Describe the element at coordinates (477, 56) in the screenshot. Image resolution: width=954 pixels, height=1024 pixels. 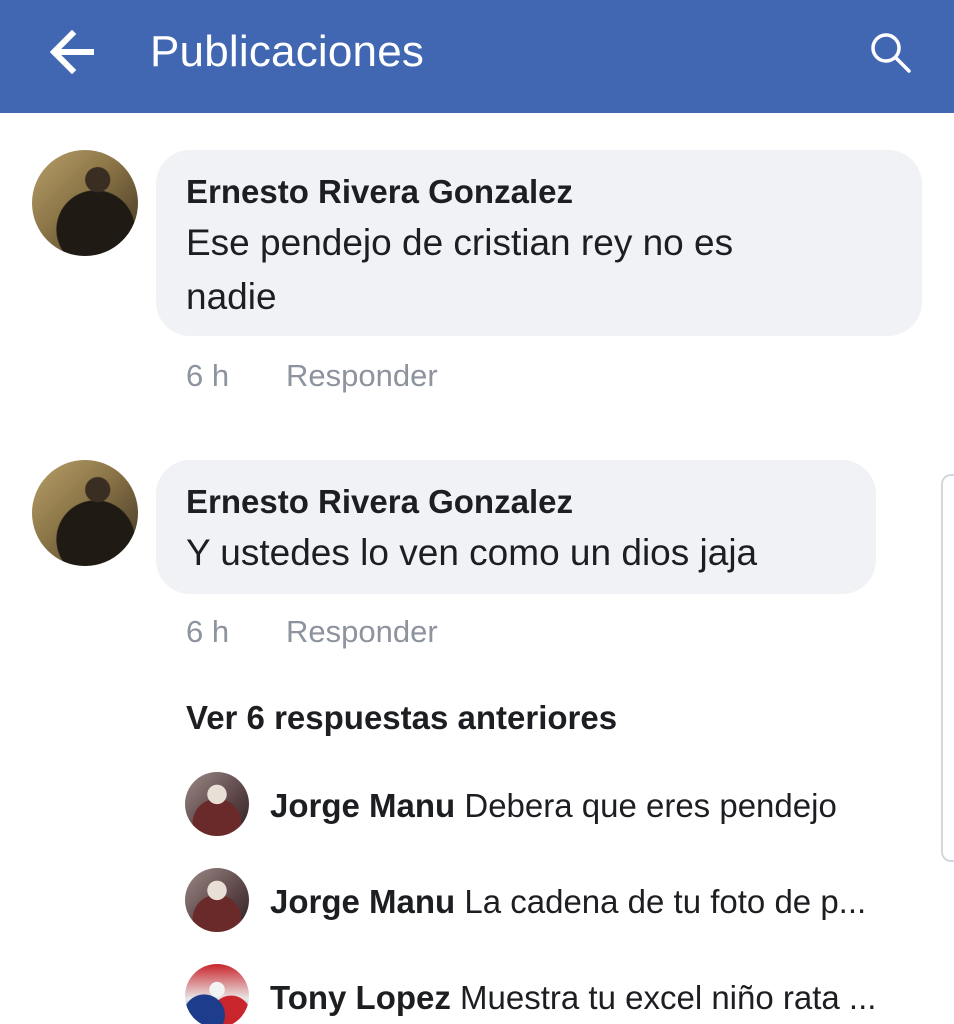
I see `top-app-bar: Publicaciones` at that location.